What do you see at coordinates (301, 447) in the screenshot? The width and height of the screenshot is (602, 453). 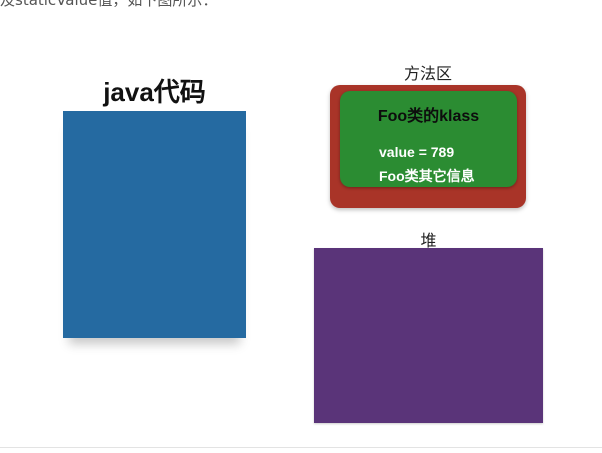 I see `divider` at bounding box center [301, 447].